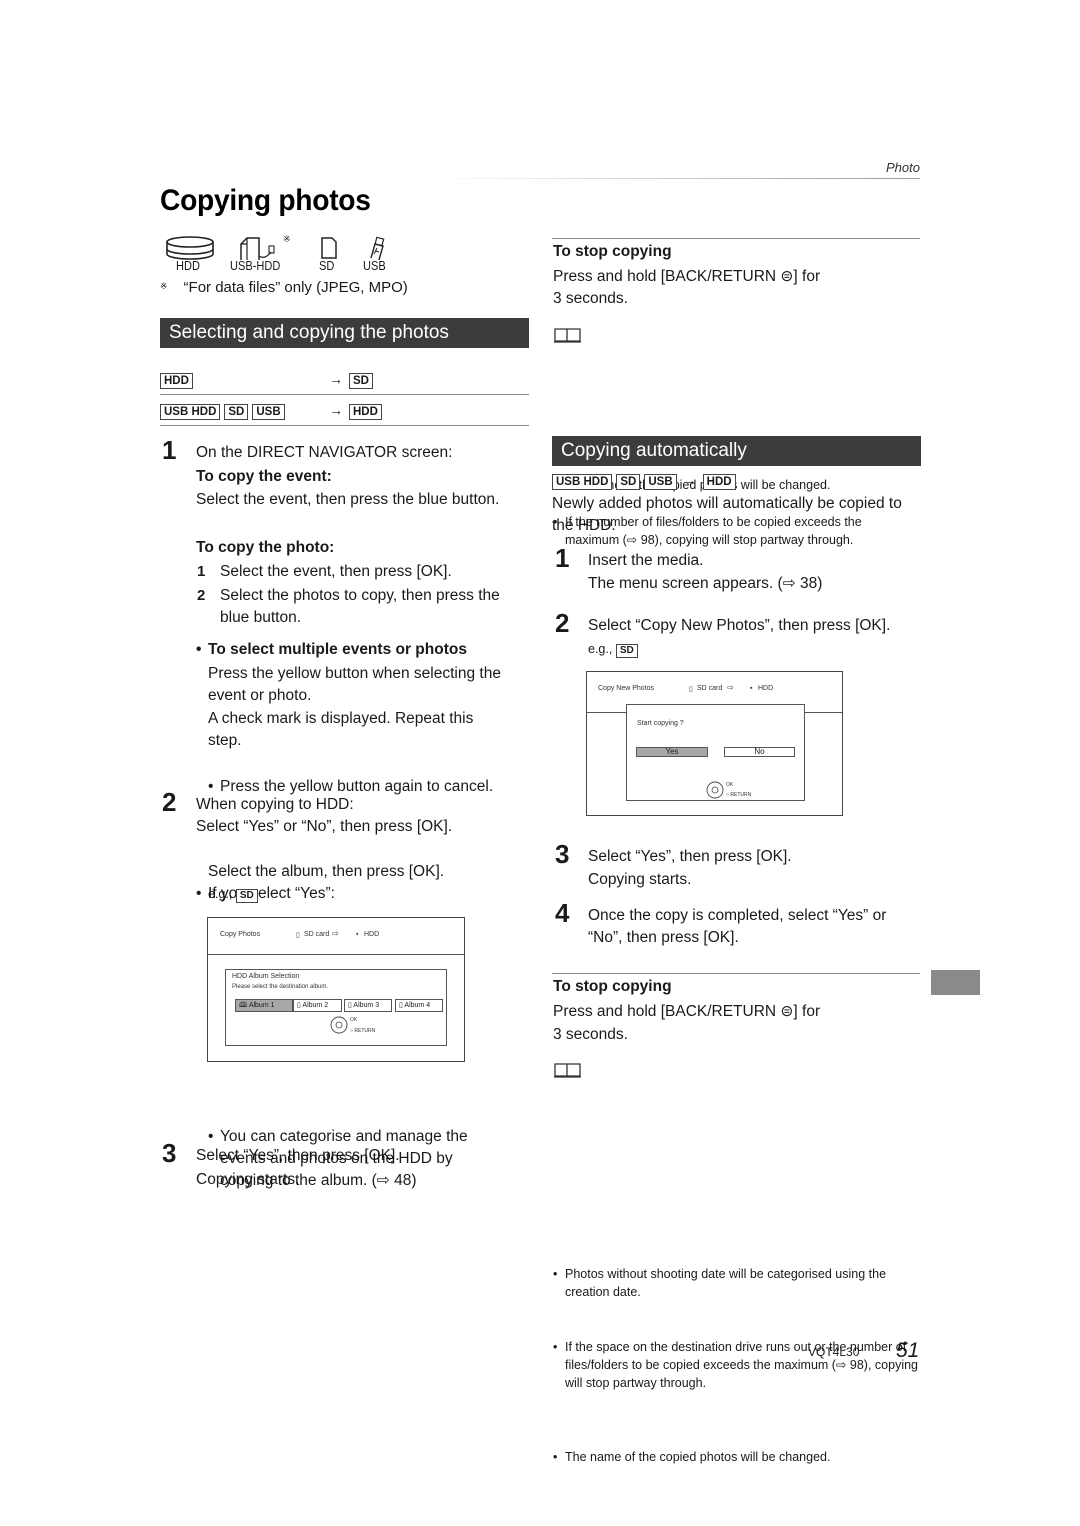 Image resolution: width=1080 pixels, height=1526 pixels. I want to click on screen-title: Copy Photos, so click(240, 934).